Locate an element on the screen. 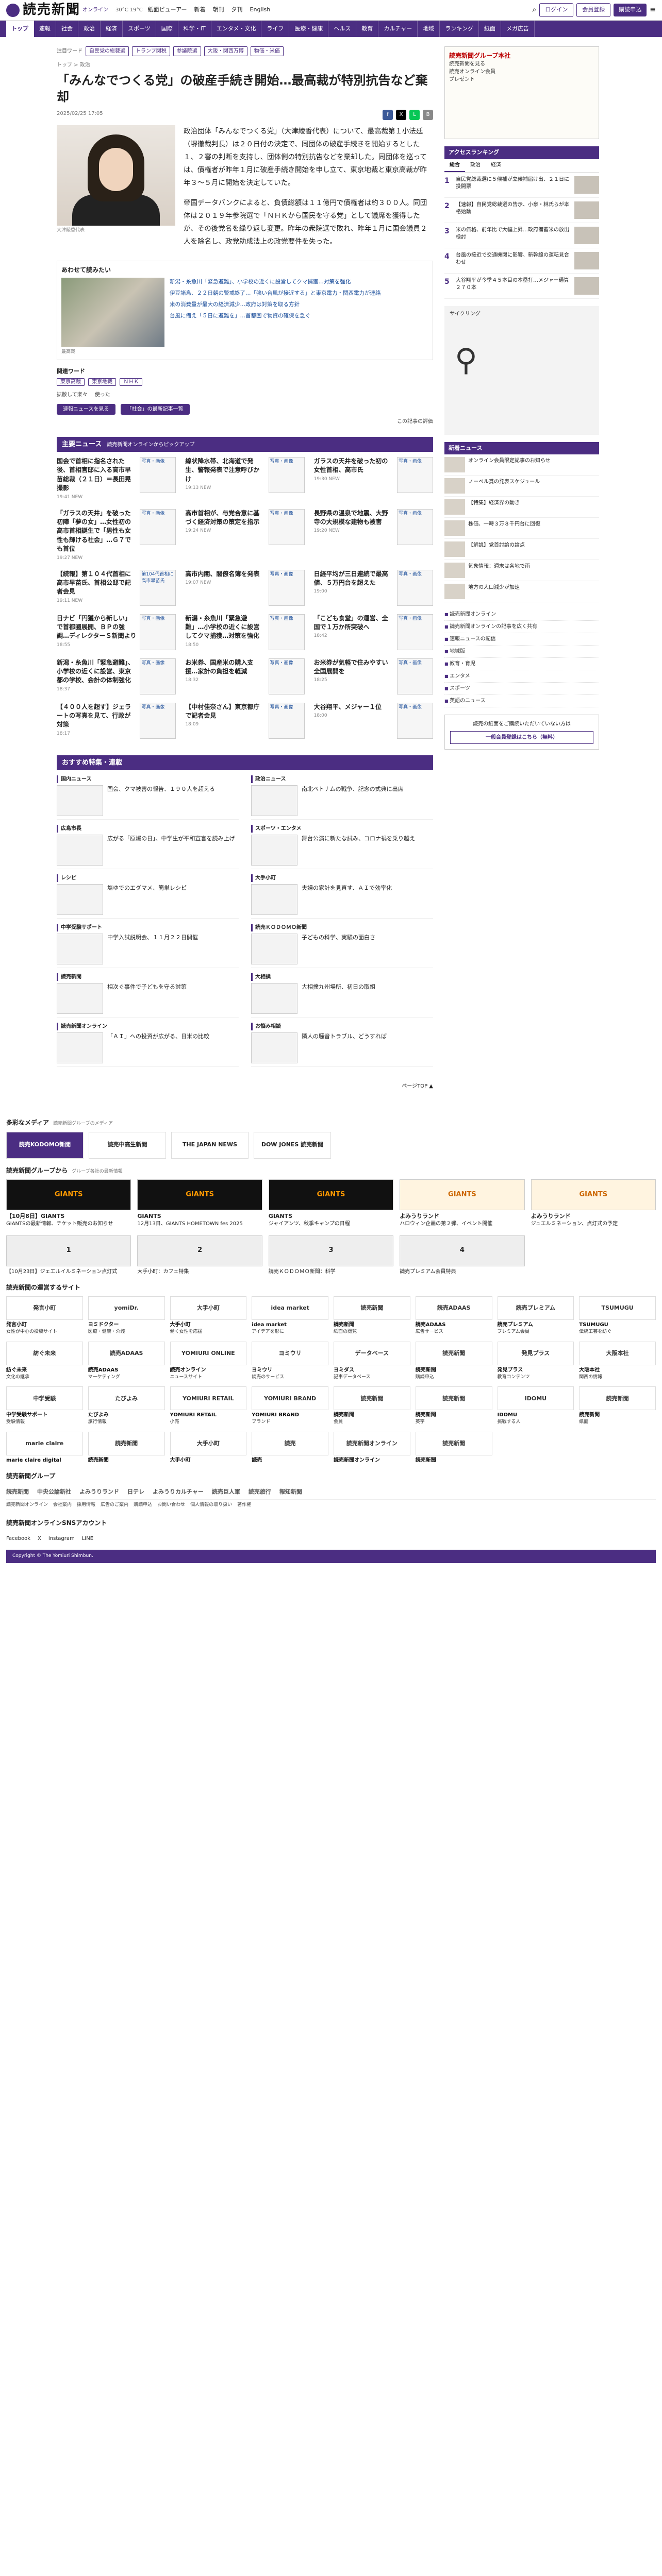 The height and width of the screenshot is (2576, 662). ticket-card: 4 読売プレミアム会員特典 is located at coordinates (463, 1255).